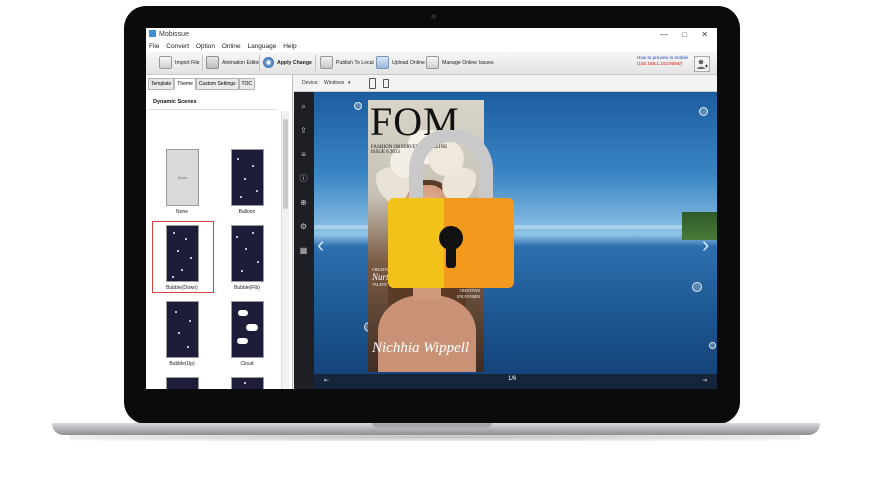 The width and height of the screenshot is (871, 495). Describe the element at coordinates (326, 63) in the screenshot. I see `publish-icon` at that location.